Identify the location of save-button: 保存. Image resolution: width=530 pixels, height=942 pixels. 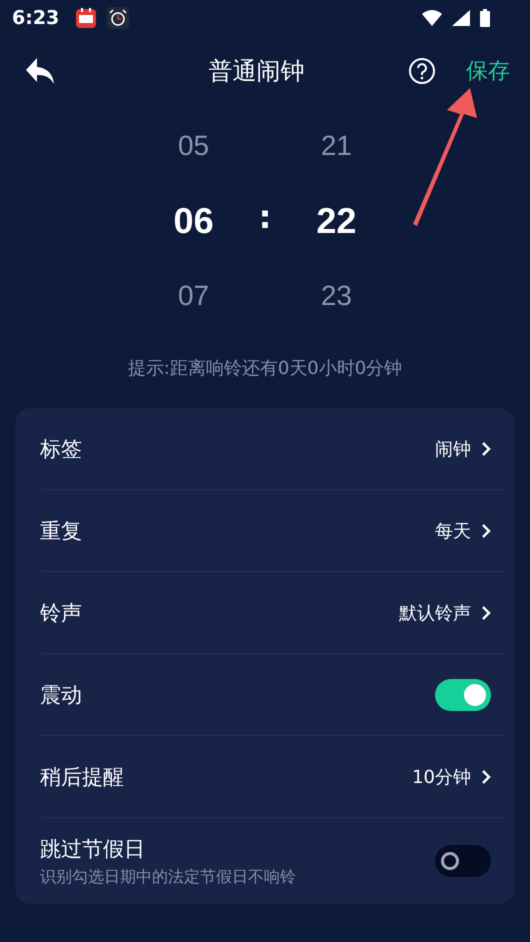
(488, 71).